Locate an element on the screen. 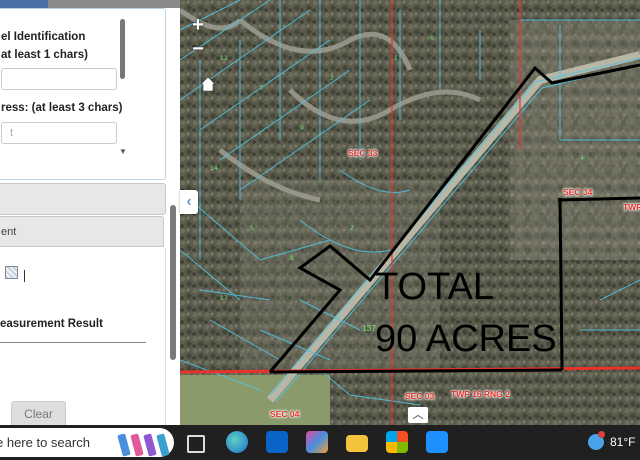 The width and height of the screenshot is (640, 460). total-label: TOTAL is located at coordinates (434, 287).